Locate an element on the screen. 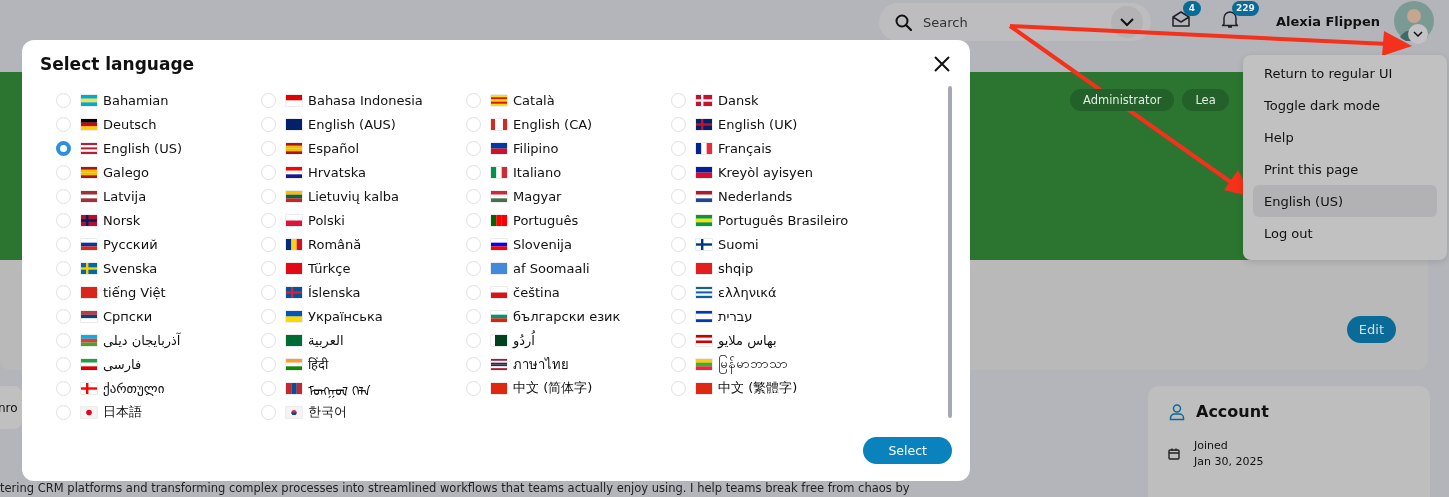 This screenshot has height=497, width=1449. language-option: Slovenija is located at coordinates (568, 244).